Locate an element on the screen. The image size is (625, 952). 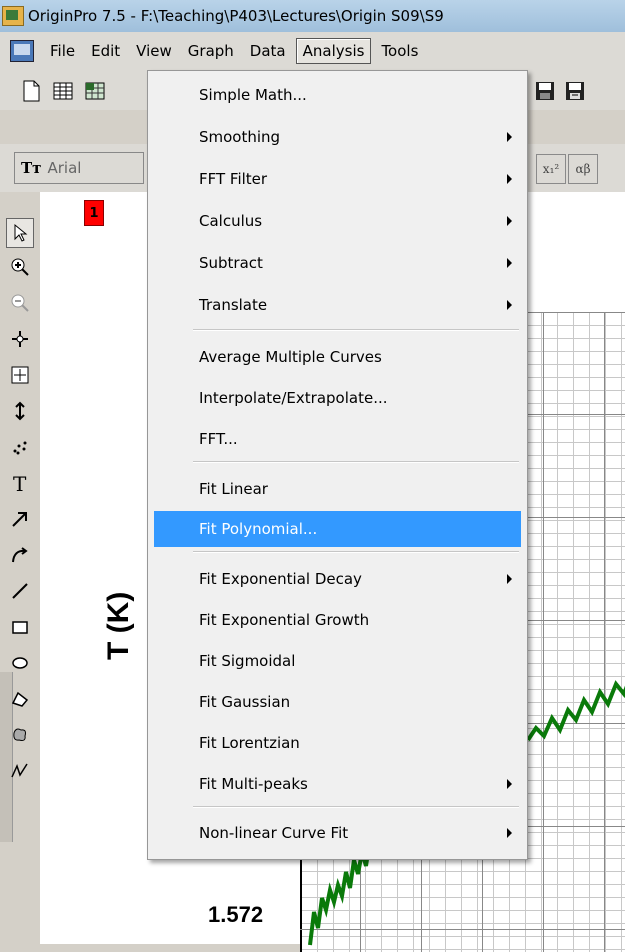
menu-item-smoothing: Smoothing is located at coordinates (337, 137).